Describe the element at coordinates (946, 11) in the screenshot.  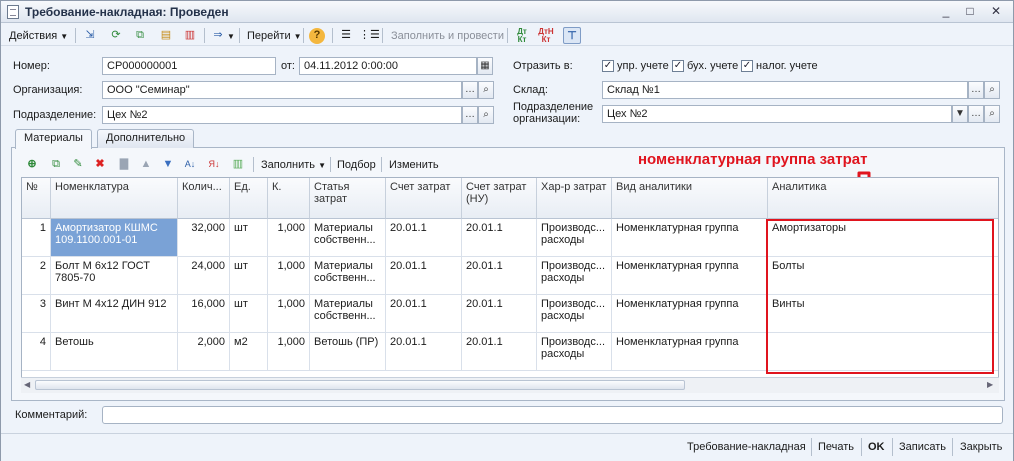
I see `minimize-button: _` at that location.